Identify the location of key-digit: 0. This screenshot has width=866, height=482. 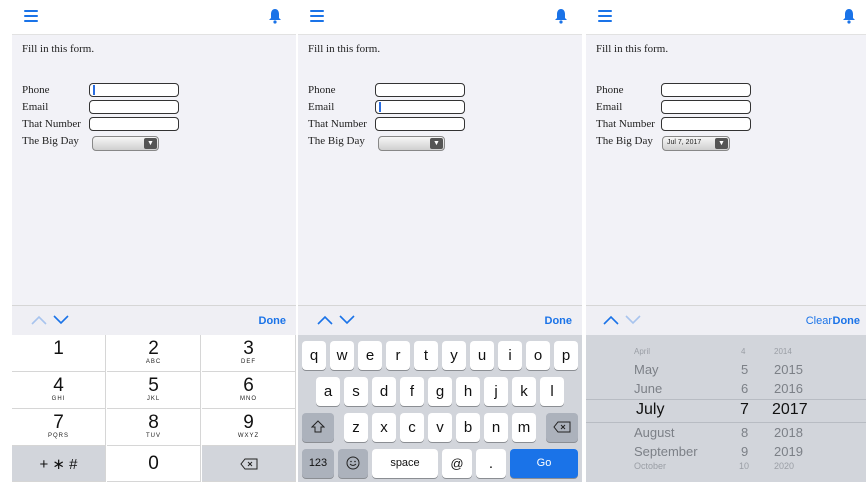
(153, 463).